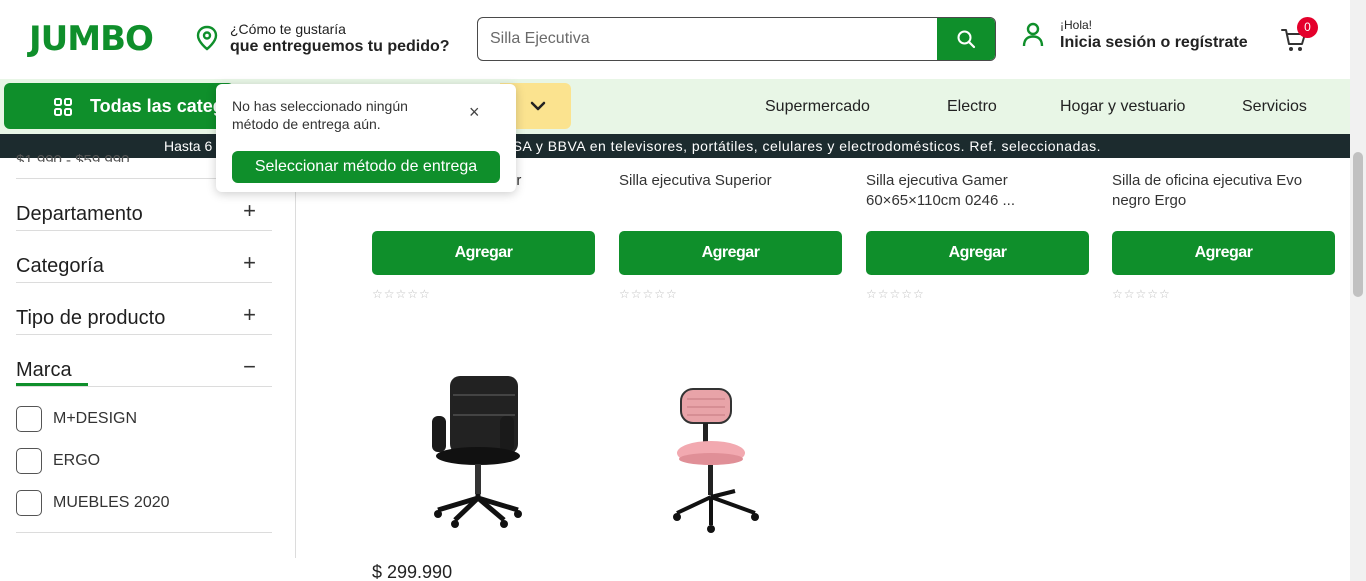  I want to click on chevron-down-icon, so click(538, 106).